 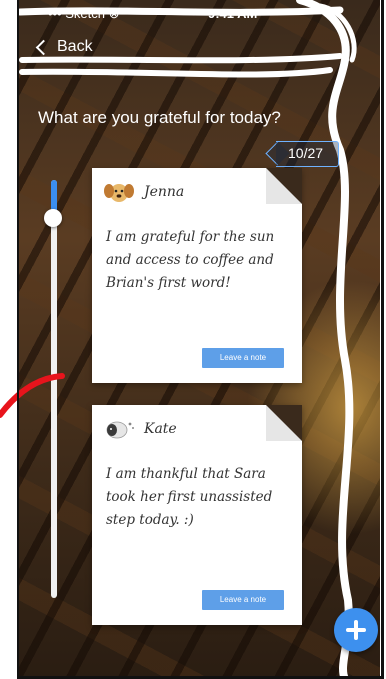 I want to click on red-annotation-stroke, so click(x=32, y=395).